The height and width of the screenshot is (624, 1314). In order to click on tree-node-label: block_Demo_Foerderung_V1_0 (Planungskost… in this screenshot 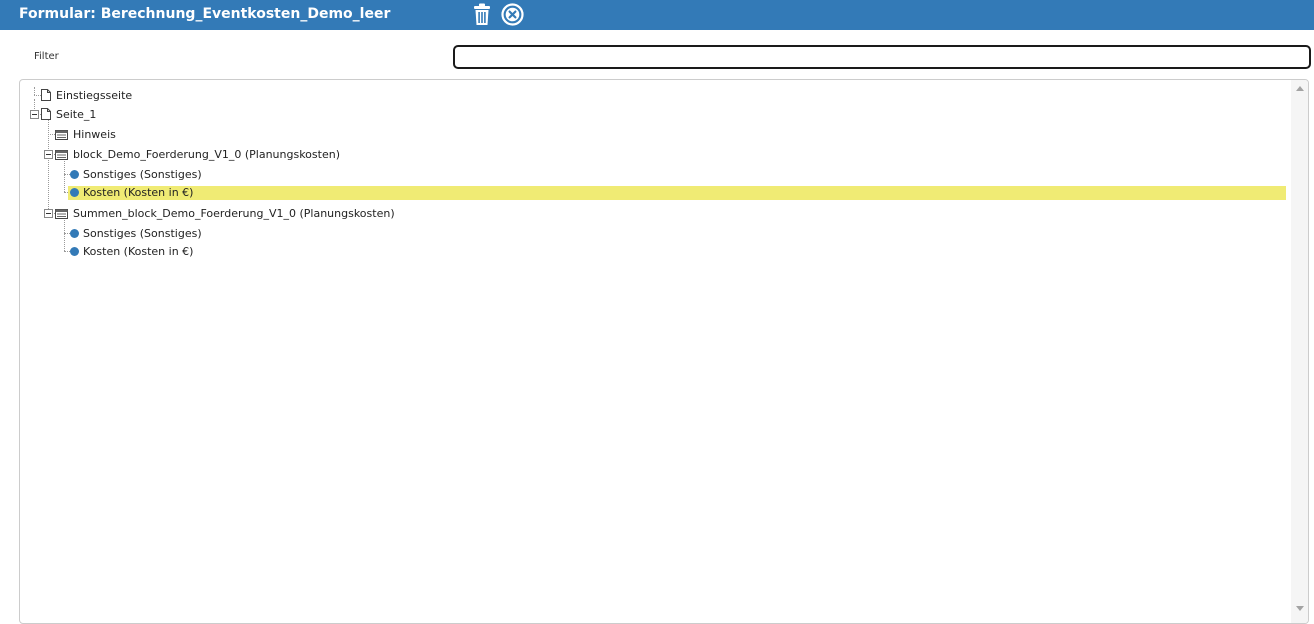, I will do `click(206, 154)`.